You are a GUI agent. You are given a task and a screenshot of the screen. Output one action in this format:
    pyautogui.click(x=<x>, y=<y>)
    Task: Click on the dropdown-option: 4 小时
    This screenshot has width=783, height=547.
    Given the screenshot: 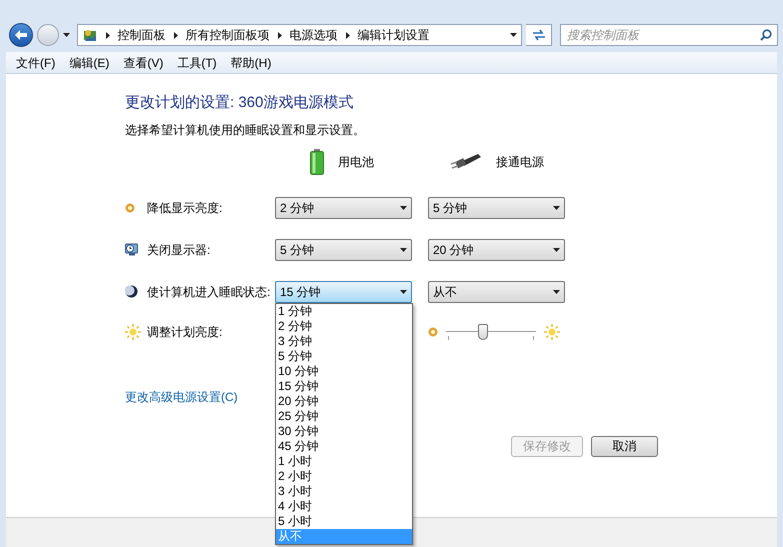 What is the action you would take?
    pyautogui.click(x=344, y=506)
    